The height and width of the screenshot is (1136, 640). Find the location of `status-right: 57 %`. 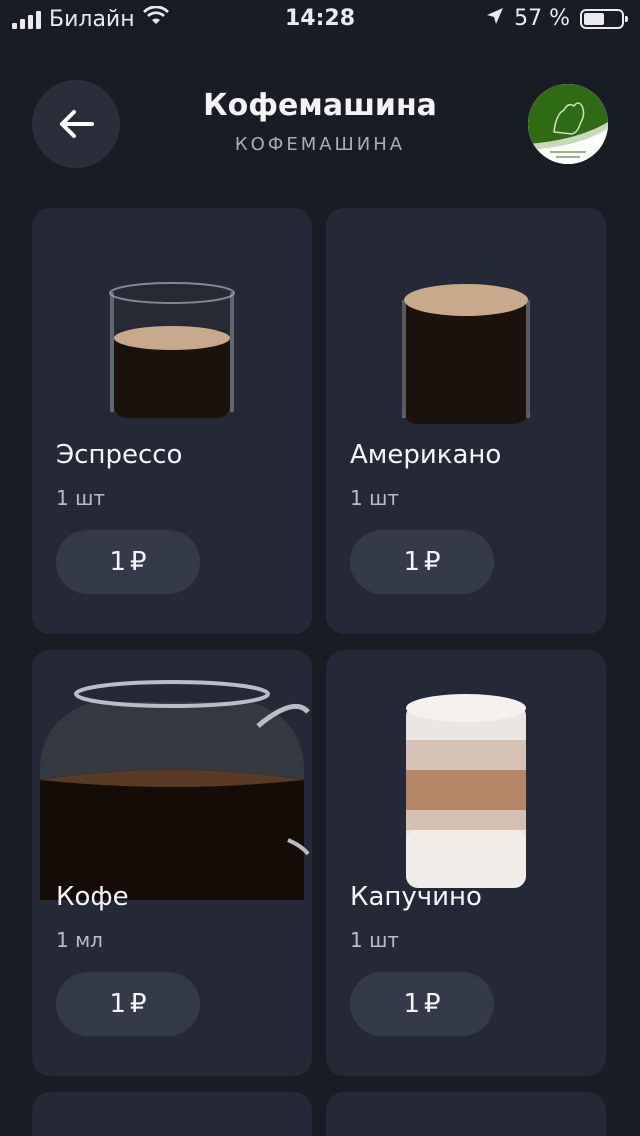

status-right: 57 % is located at coordinates (557, 18).